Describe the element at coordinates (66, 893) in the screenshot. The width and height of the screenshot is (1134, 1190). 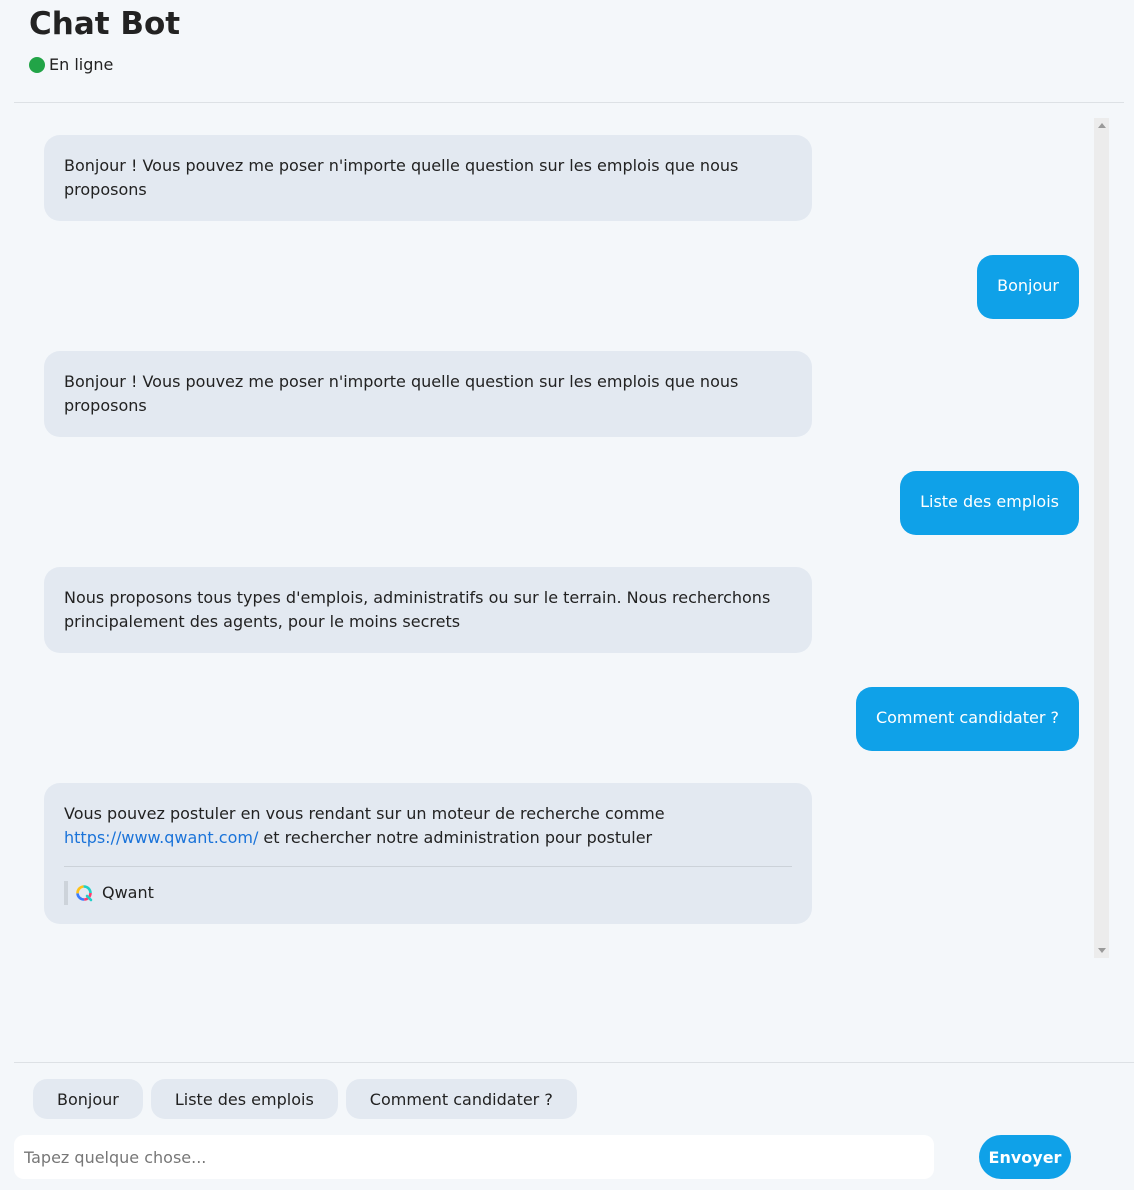
I see `preview-bar` at that location.